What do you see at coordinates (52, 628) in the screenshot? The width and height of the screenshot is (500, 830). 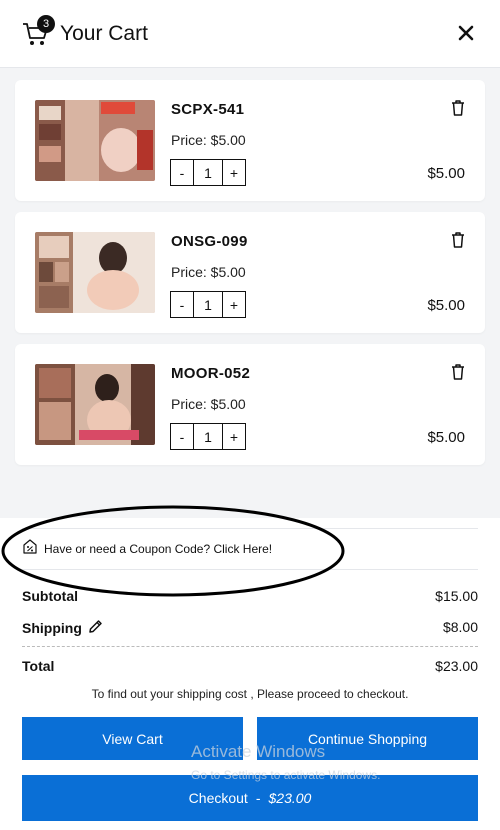 I see `shipping-label: Shipping` at bounding box center [52, 628].